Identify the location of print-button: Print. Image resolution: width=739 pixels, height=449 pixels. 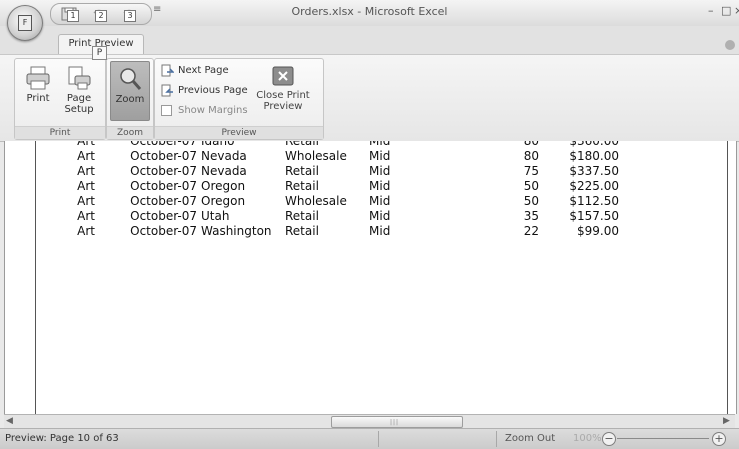
(38, 90).